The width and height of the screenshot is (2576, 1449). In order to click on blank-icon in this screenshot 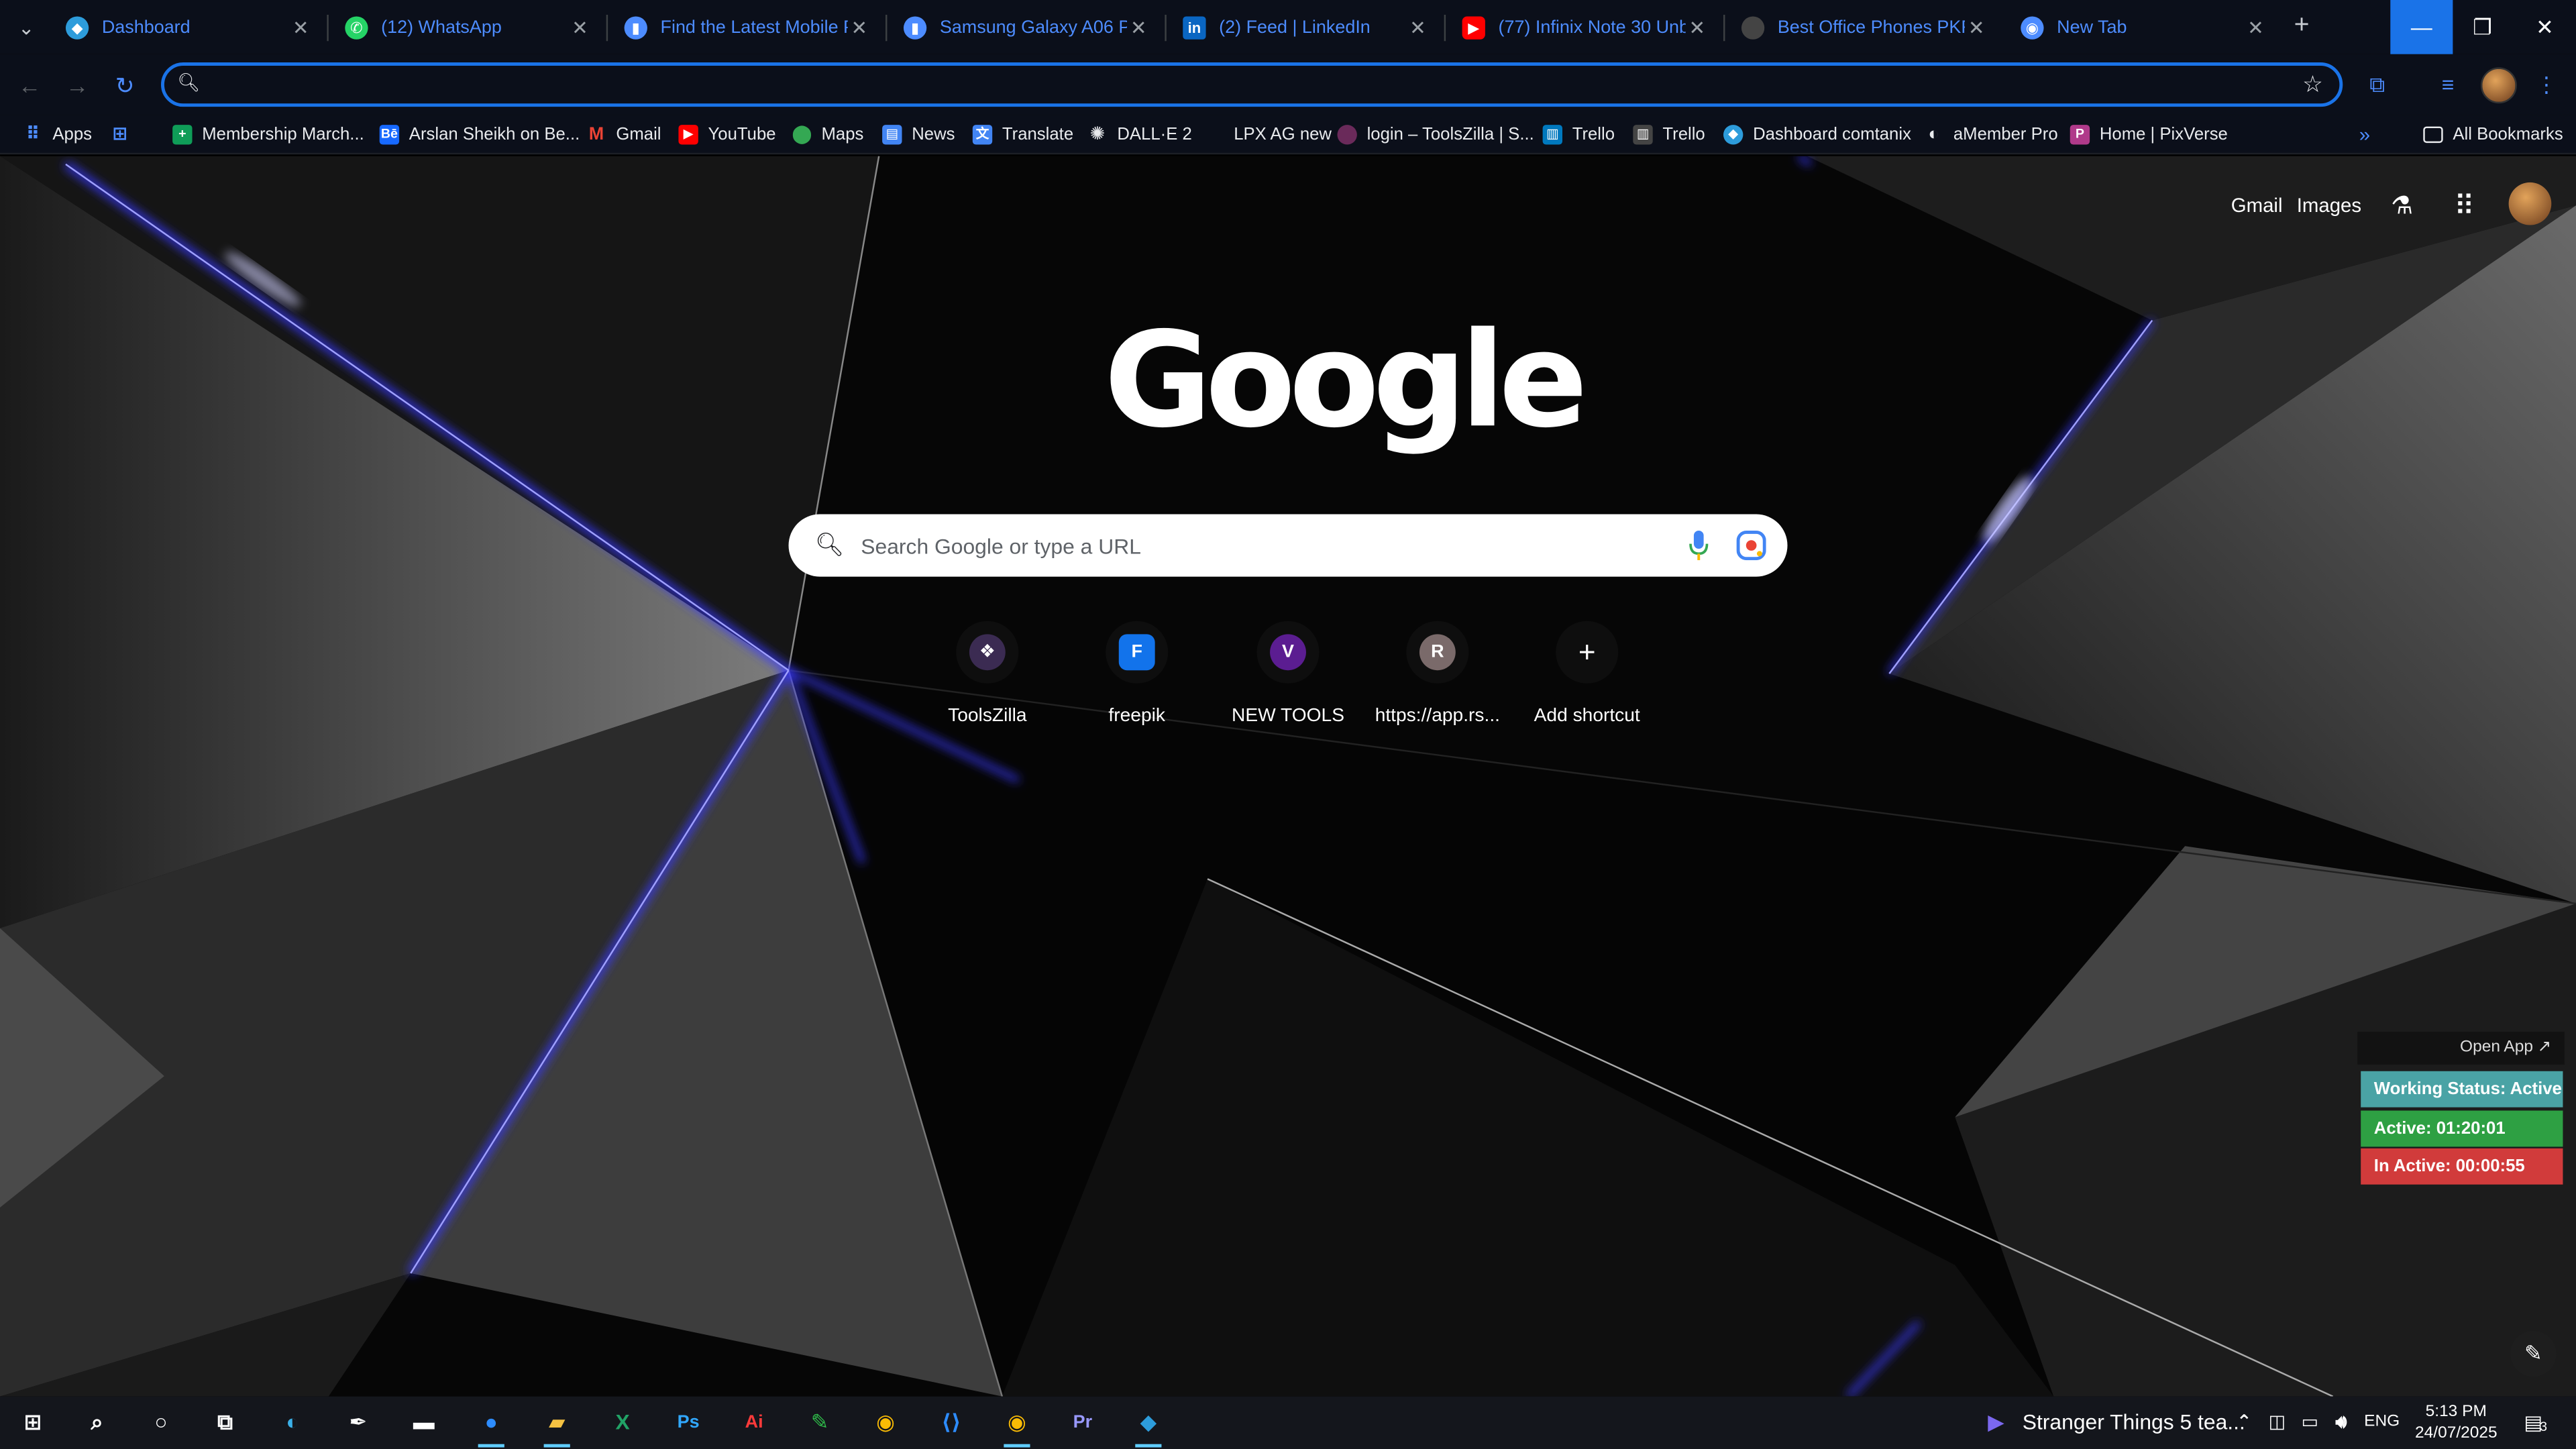, I will do `click(1214, 134)`.